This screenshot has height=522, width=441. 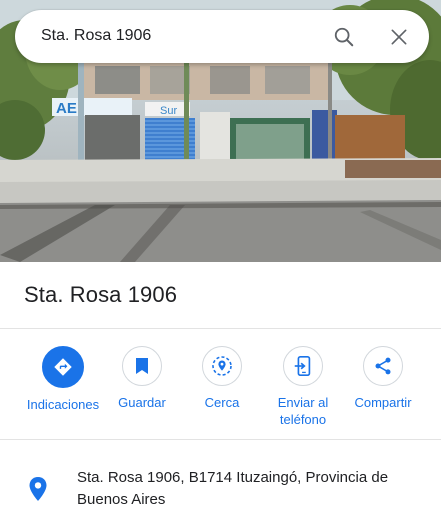 I want to click on send-to-phone-icon, so click(x=302, y=366).